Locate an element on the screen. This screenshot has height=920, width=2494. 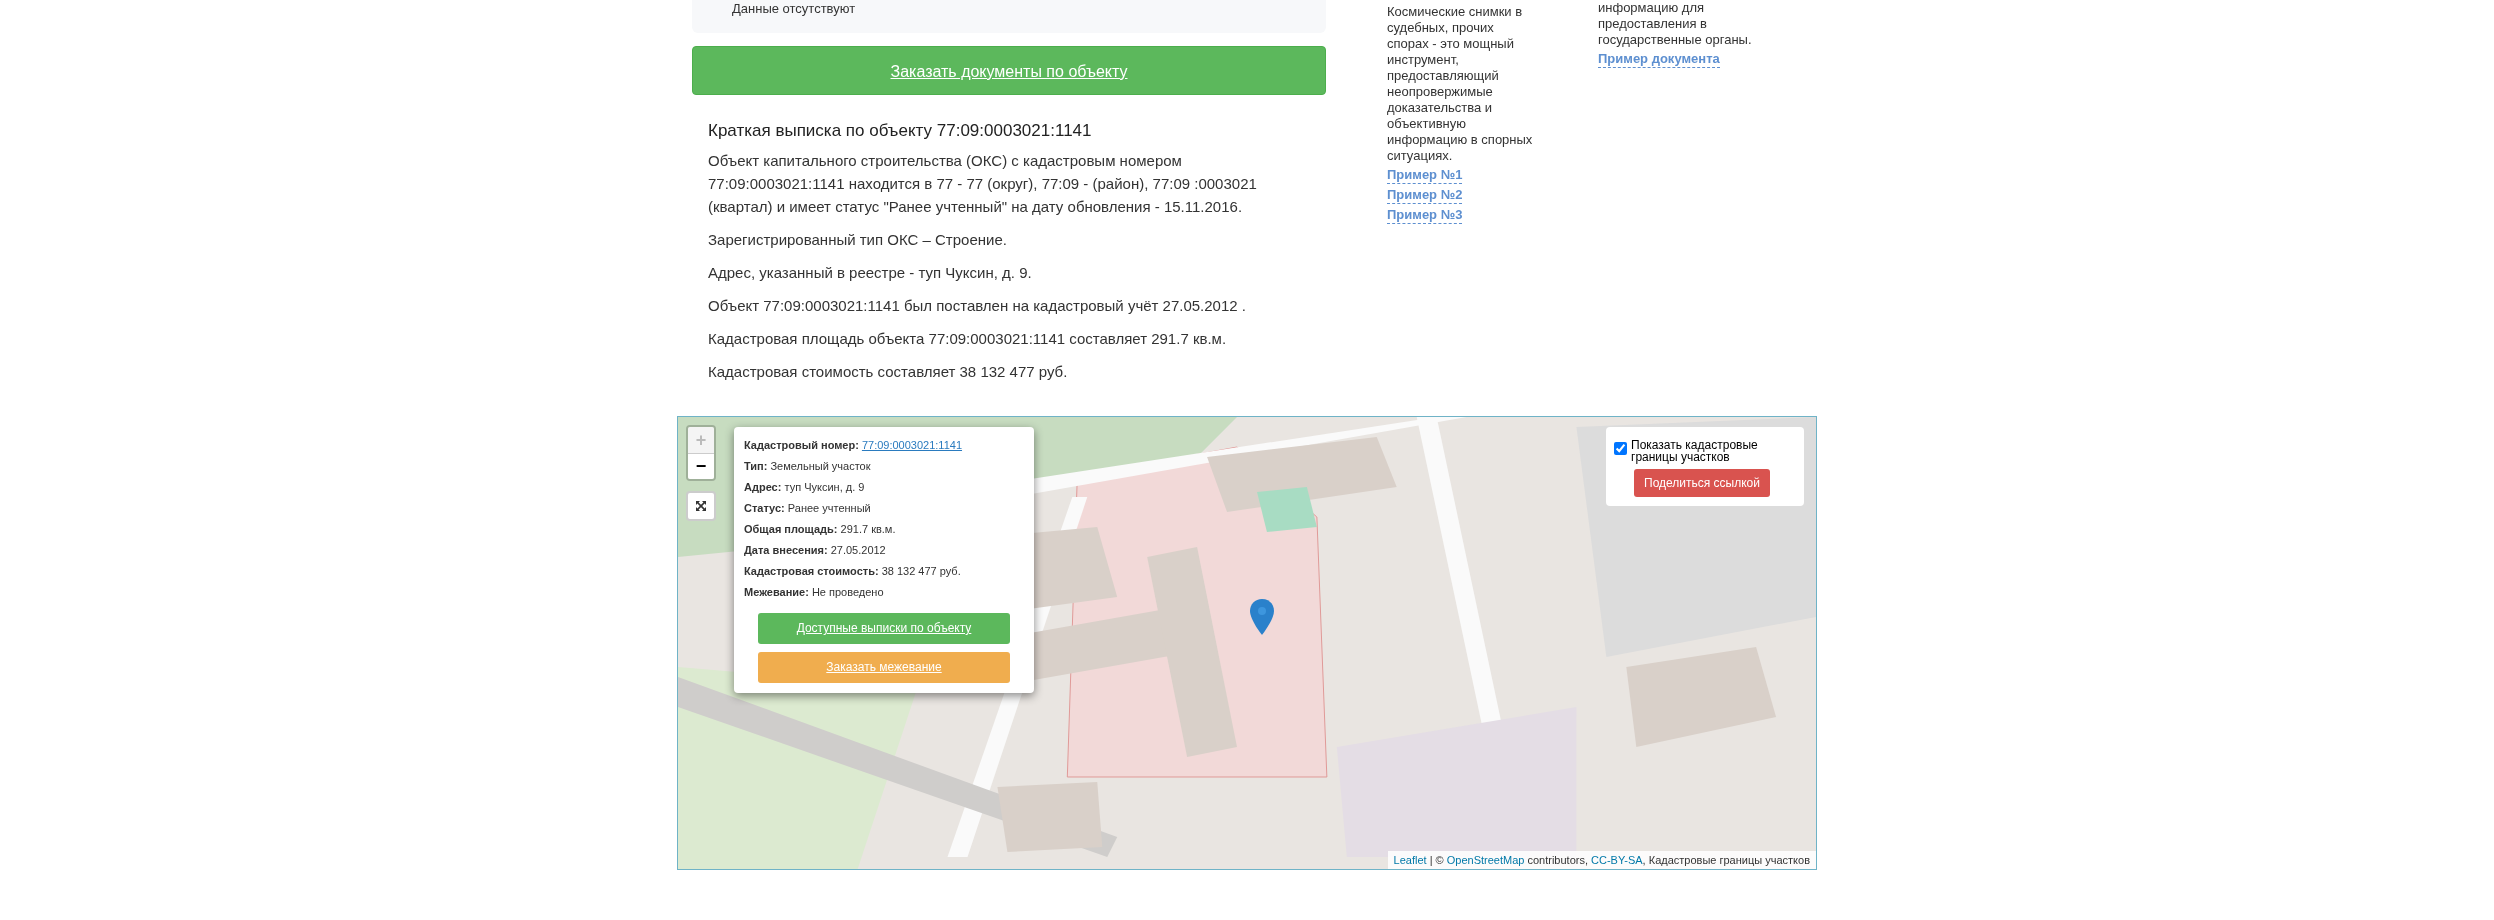
checkbox-label: Показать кадастровые границы участков is located at coordinates (1695, 451).